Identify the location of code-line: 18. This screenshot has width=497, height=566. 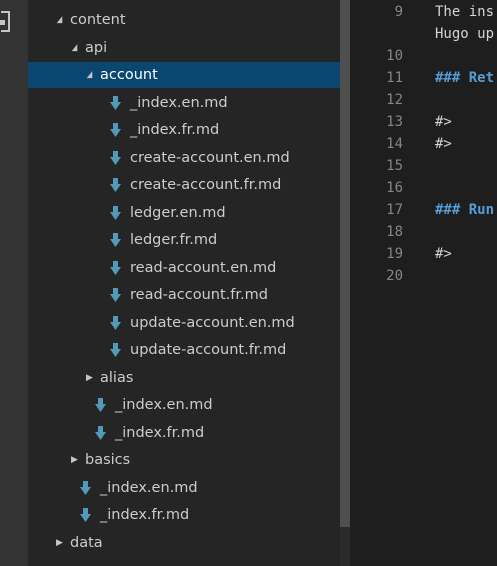
(423, 232).